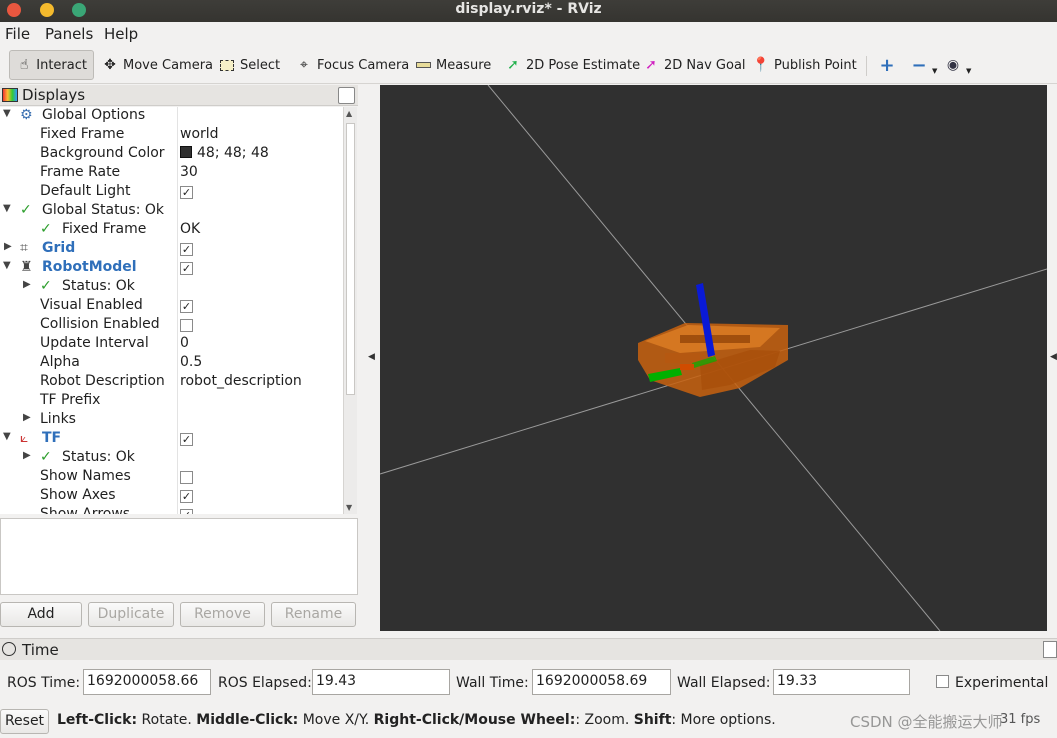 This screenshot has width=1057, height=738. What do you see at coordinates (171, 363) in the screenshot?
I see `tree-row-alpha: Alpha 0.5` at bounding box center [171, 363].